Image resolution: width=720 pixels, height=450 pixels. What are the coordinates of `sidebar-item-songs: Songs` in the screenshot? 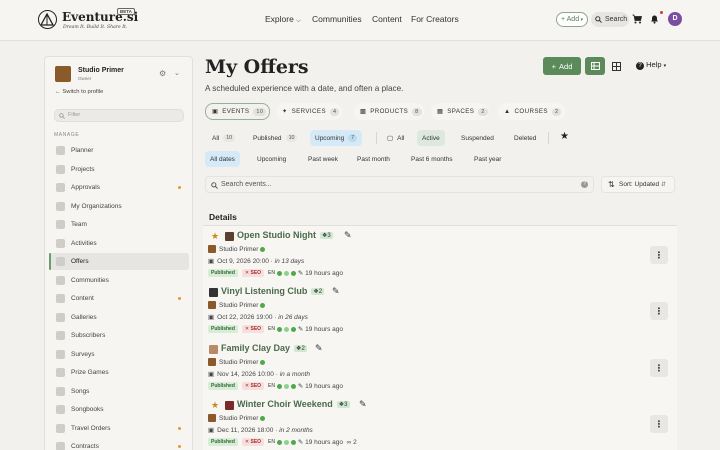 It's located at (119, 391).